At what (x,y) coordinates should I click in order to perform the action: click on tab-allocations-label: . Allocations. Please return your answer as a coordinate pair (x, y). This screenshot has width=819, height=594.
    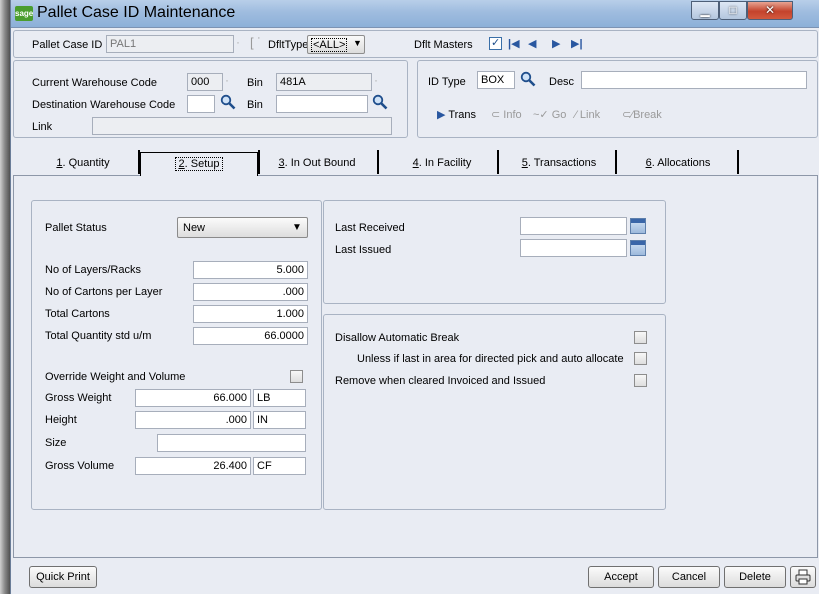
    Looking at the image, I should click on (681, 163).